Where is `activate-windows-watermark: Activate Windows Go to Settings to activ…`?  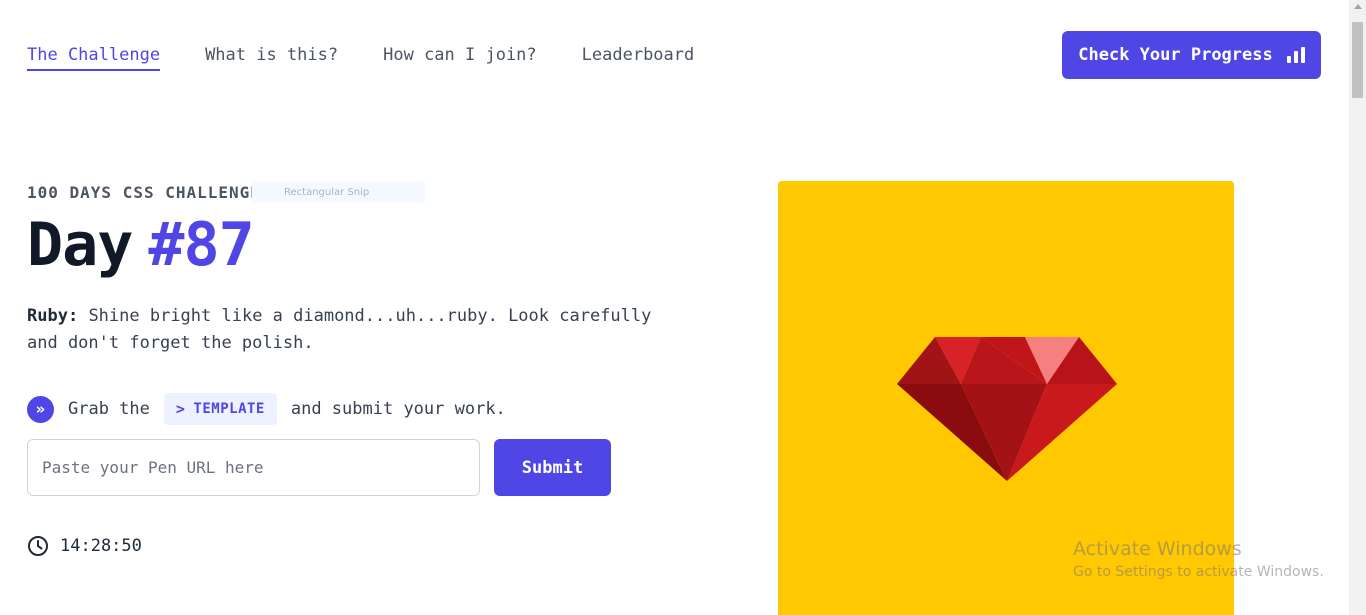 activate-windows-watermark: Activate Windows Go to Settings to activ… is located at coordinates (1198, 559).